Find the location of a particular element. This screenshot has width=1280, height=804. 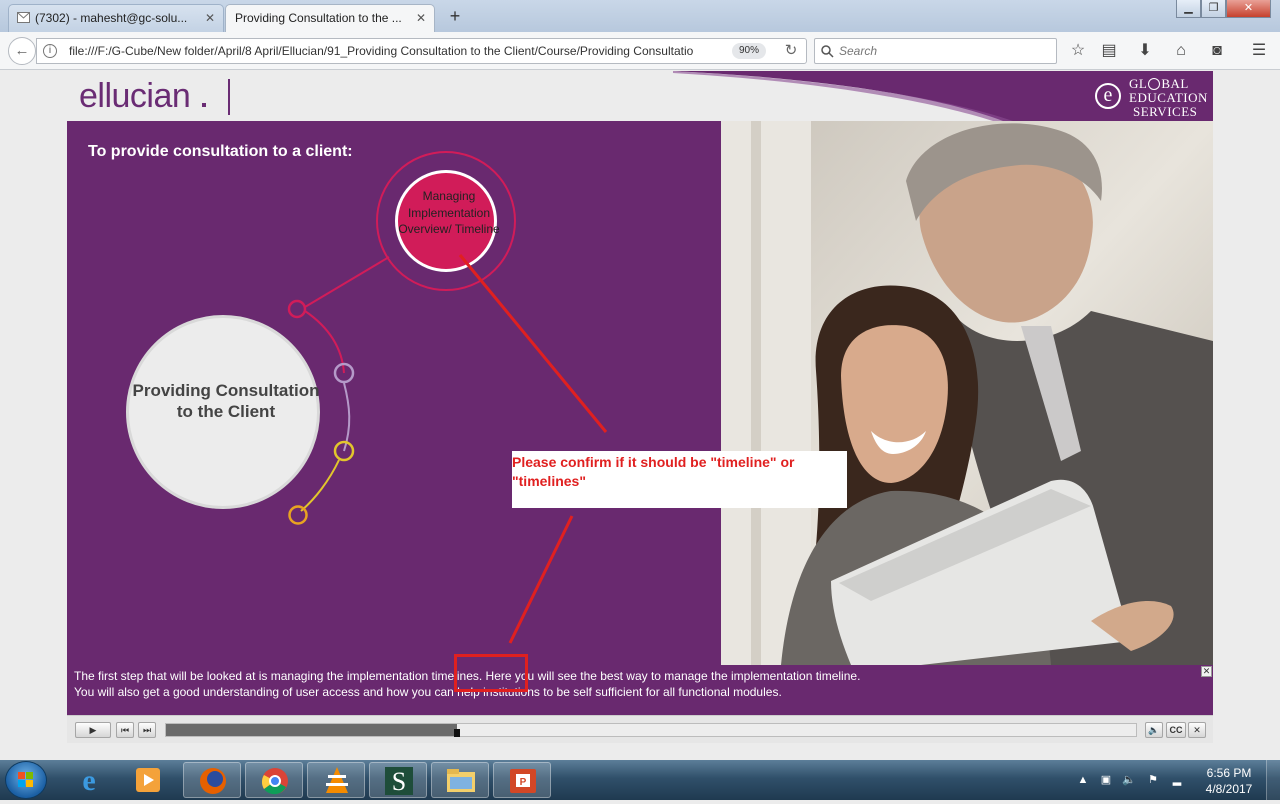

progress-fill is located at coordinates (311, 730).